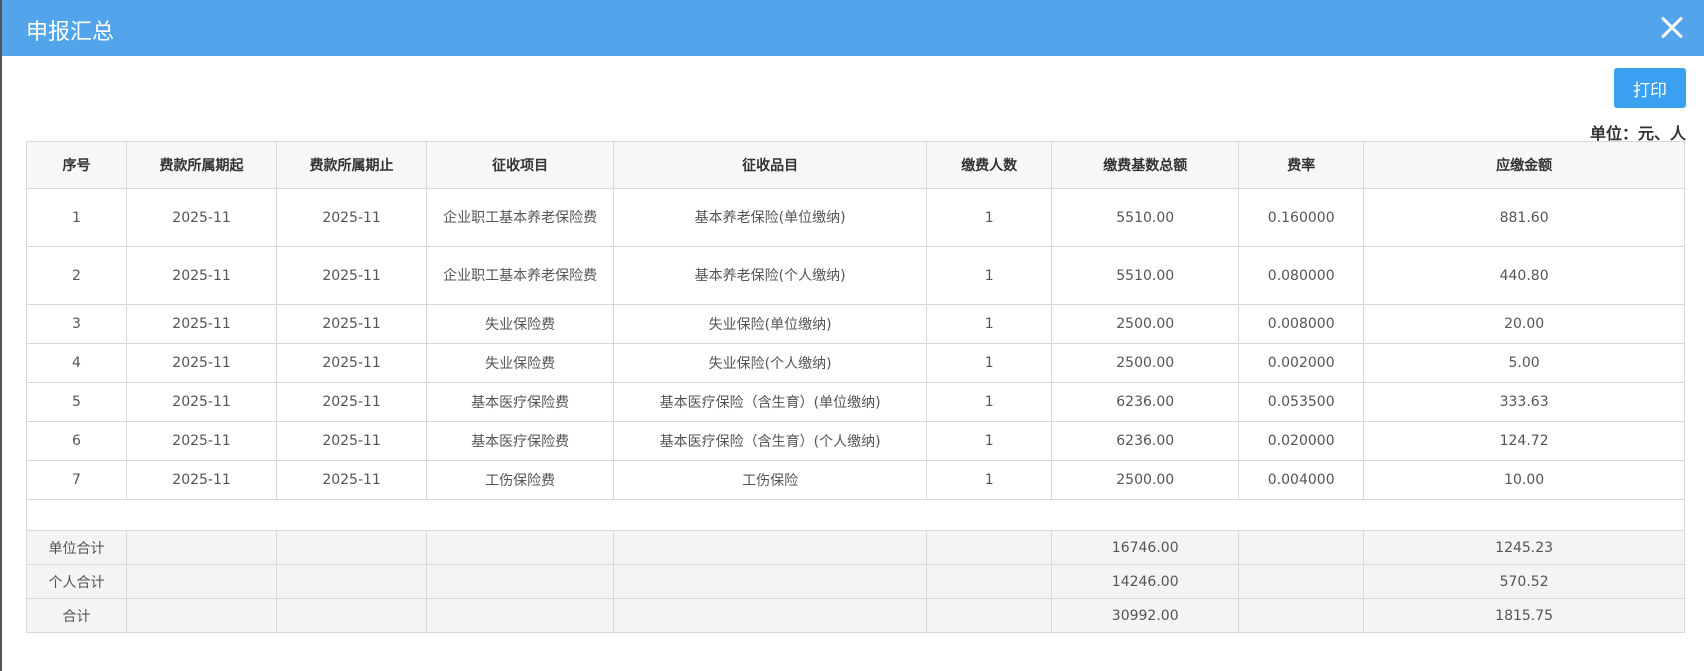 This screenshot has width=1704, height=671. Describe the element at coordinates (1524, 615) in the screenshot. I see `total-amount: 1815.75` at that location.